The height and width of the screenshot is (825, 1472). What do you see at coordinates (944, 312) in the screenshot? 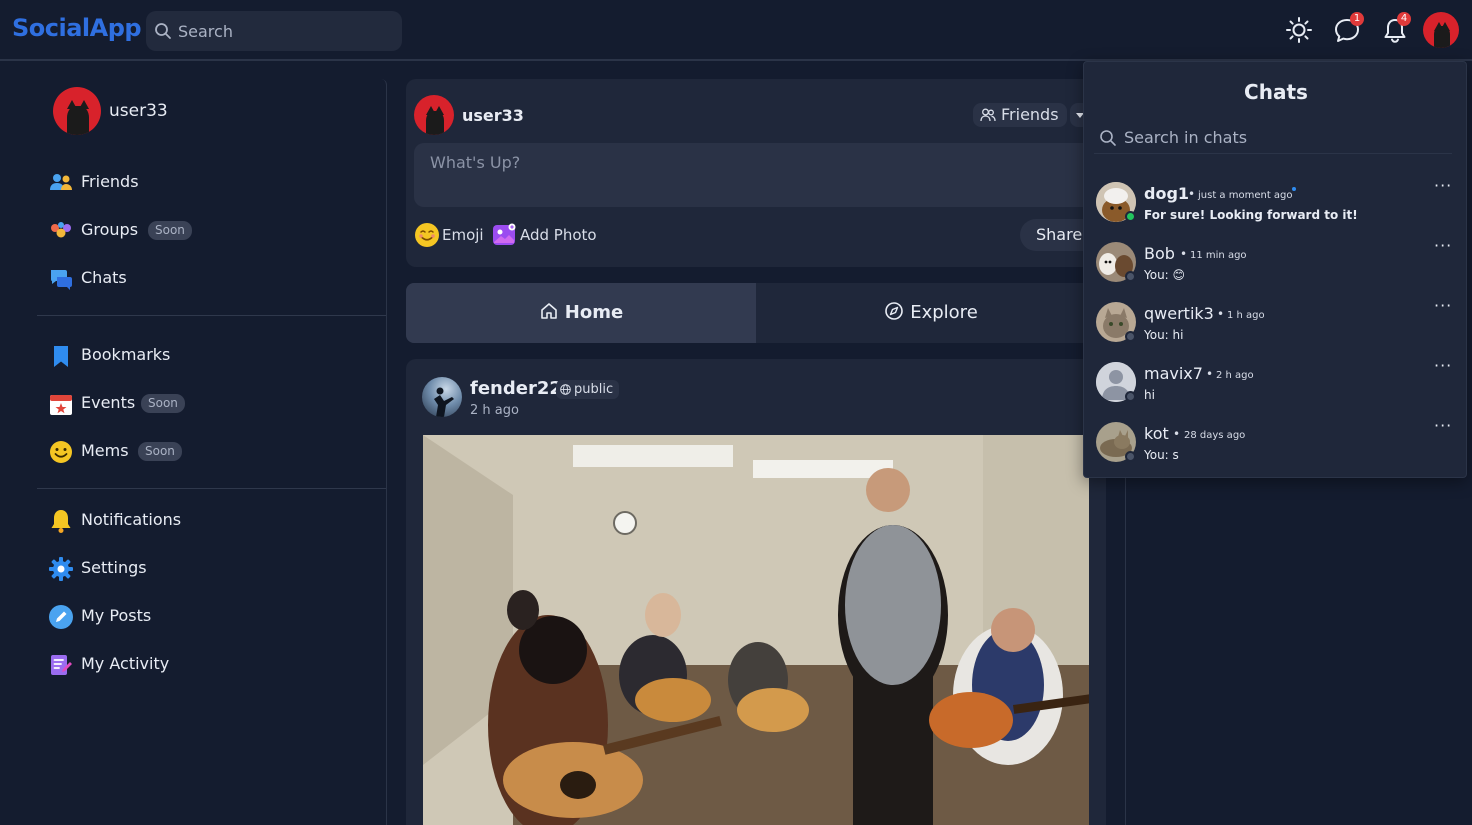
I see `tab-label: Explore` at bounding box center [944, 312].